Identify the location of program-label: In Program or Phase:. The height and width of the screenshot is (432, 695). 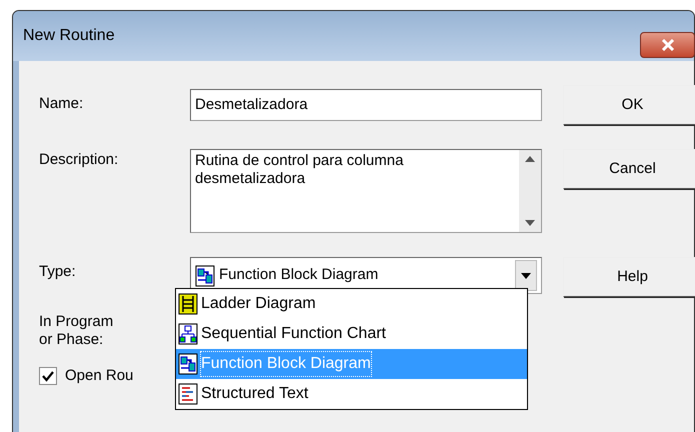
(76, 331).